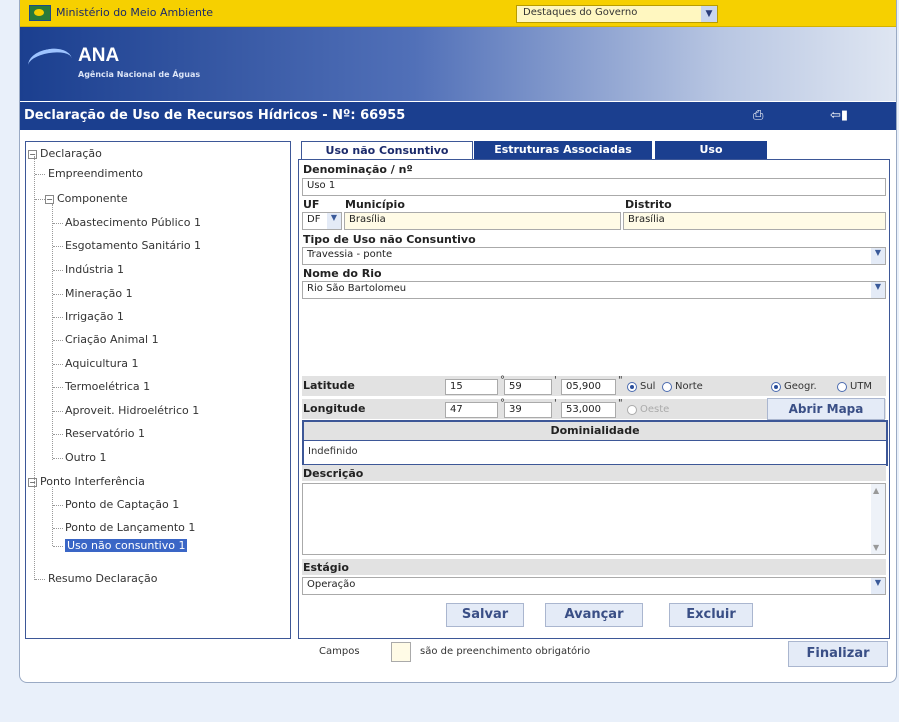 Image resolution: width=899 pixels, height=722 pixels. I want to click on tree-item-empreendimento: Empreendimento, so click(95, 173).